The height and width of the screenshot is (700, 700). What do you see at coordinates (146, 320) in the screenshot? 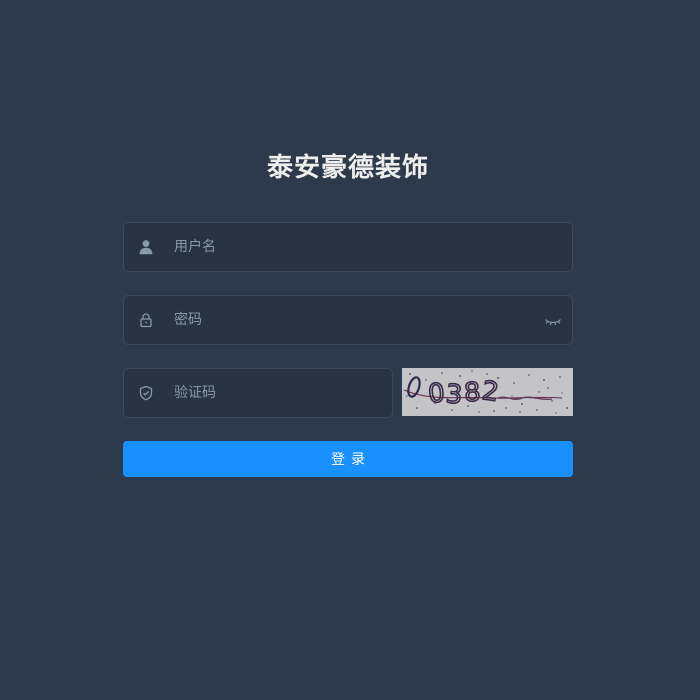
I see `lock-icon` at bounding box center [146, 320].